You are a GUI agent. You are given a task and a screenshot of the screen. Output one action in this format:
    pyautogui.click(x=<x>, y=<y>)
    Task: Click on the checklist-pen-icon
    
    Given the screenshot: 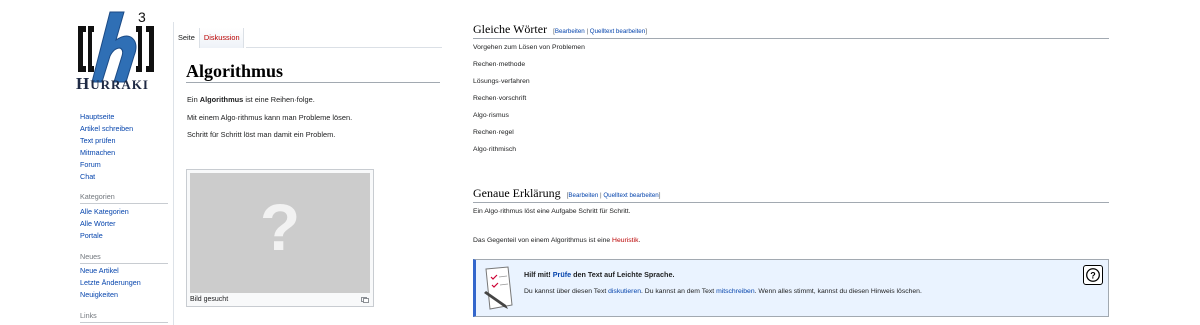 What is the action you would take?
    pyautogui.click(x=498, y=288)
    